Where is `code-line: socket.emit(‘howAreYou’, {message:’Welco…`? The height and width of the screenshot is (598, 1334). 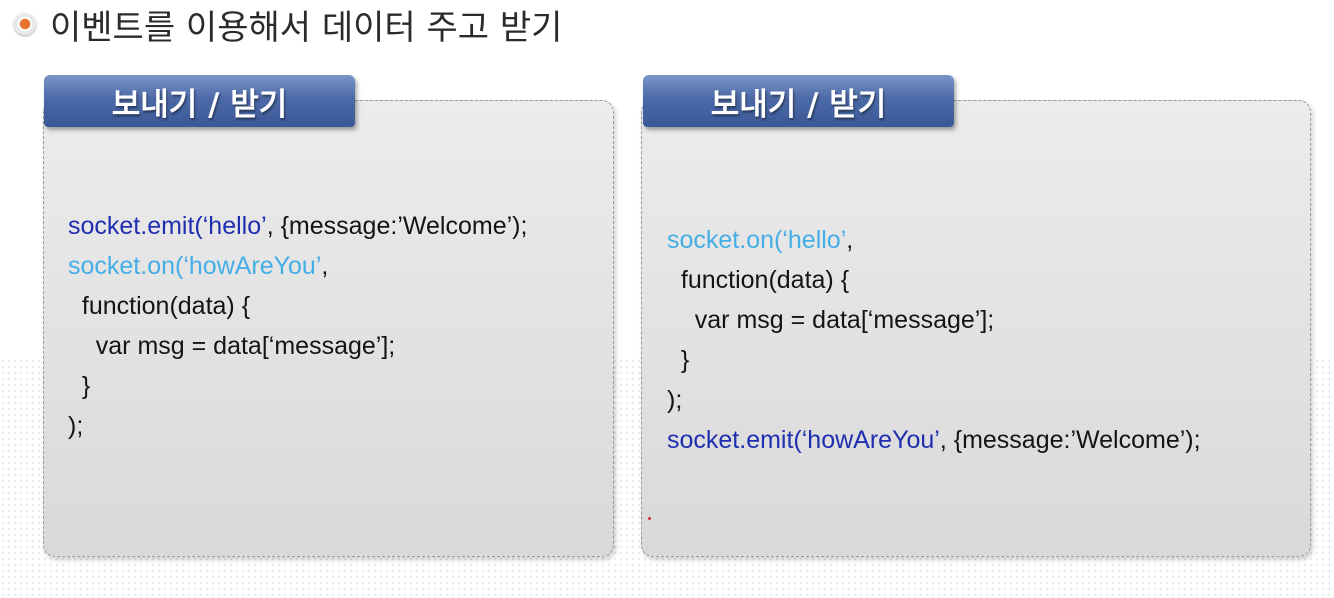
code-line: socket.emit(‘howAreYou’, {message:’Welco… is located at coordinates (934, 440).